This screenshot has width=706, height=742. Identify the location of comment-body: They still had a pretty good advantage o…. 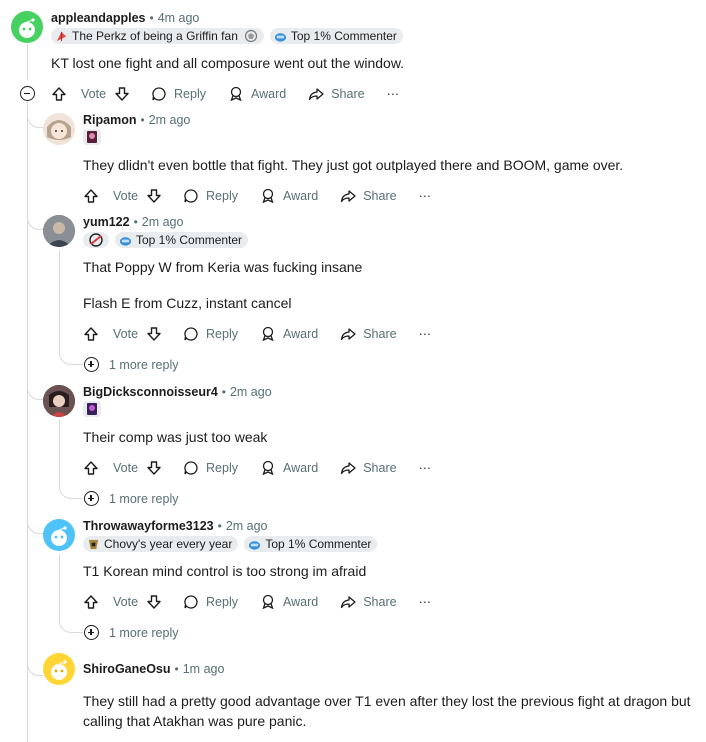
(387, 711).